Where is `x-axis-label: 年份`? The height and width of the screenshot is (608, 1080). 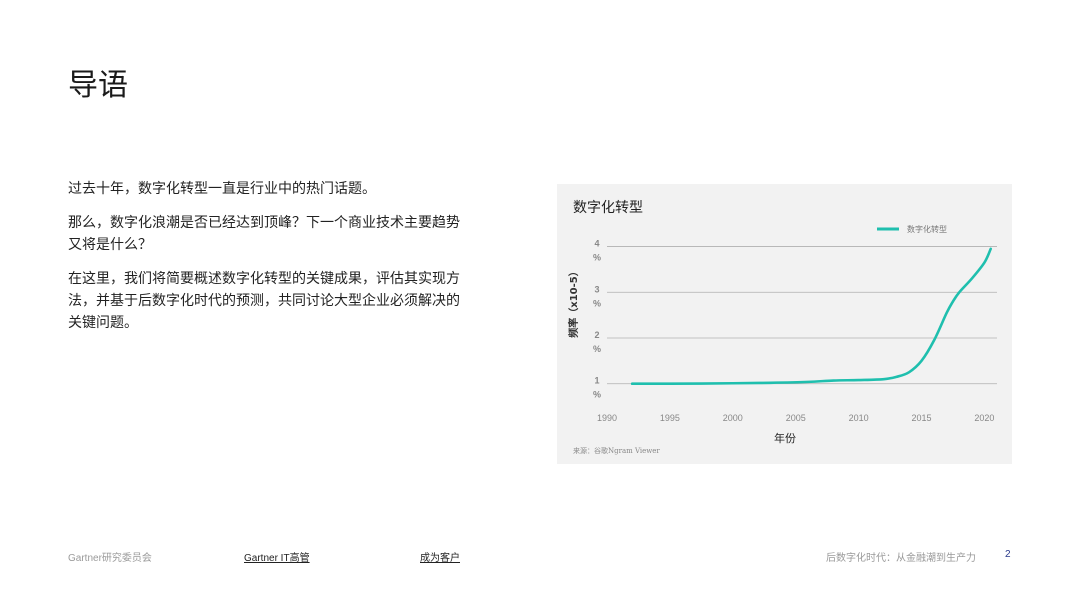 x-axis-label: 年份 is located at coordinates (785, 438).